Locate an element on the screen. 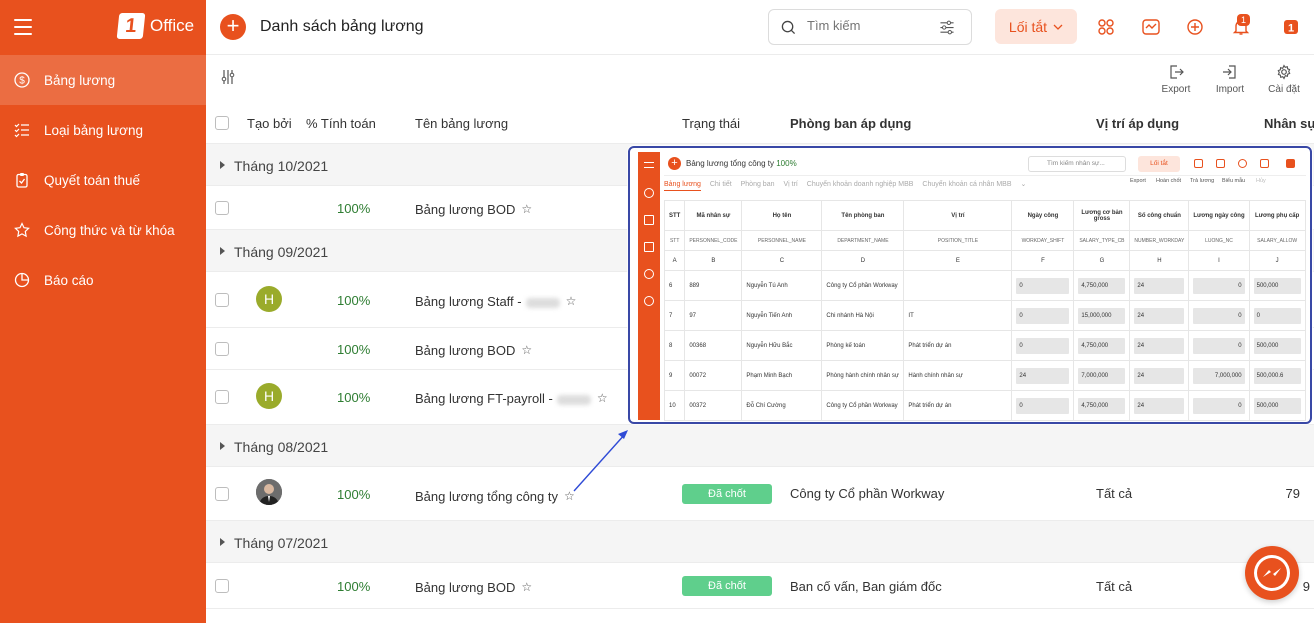 Image resolution: width=1314 pixels, height=623 pixels. top-header: + Danh sách bảng lương Lối tắt 1 1 is located at coordinates (760, 27).